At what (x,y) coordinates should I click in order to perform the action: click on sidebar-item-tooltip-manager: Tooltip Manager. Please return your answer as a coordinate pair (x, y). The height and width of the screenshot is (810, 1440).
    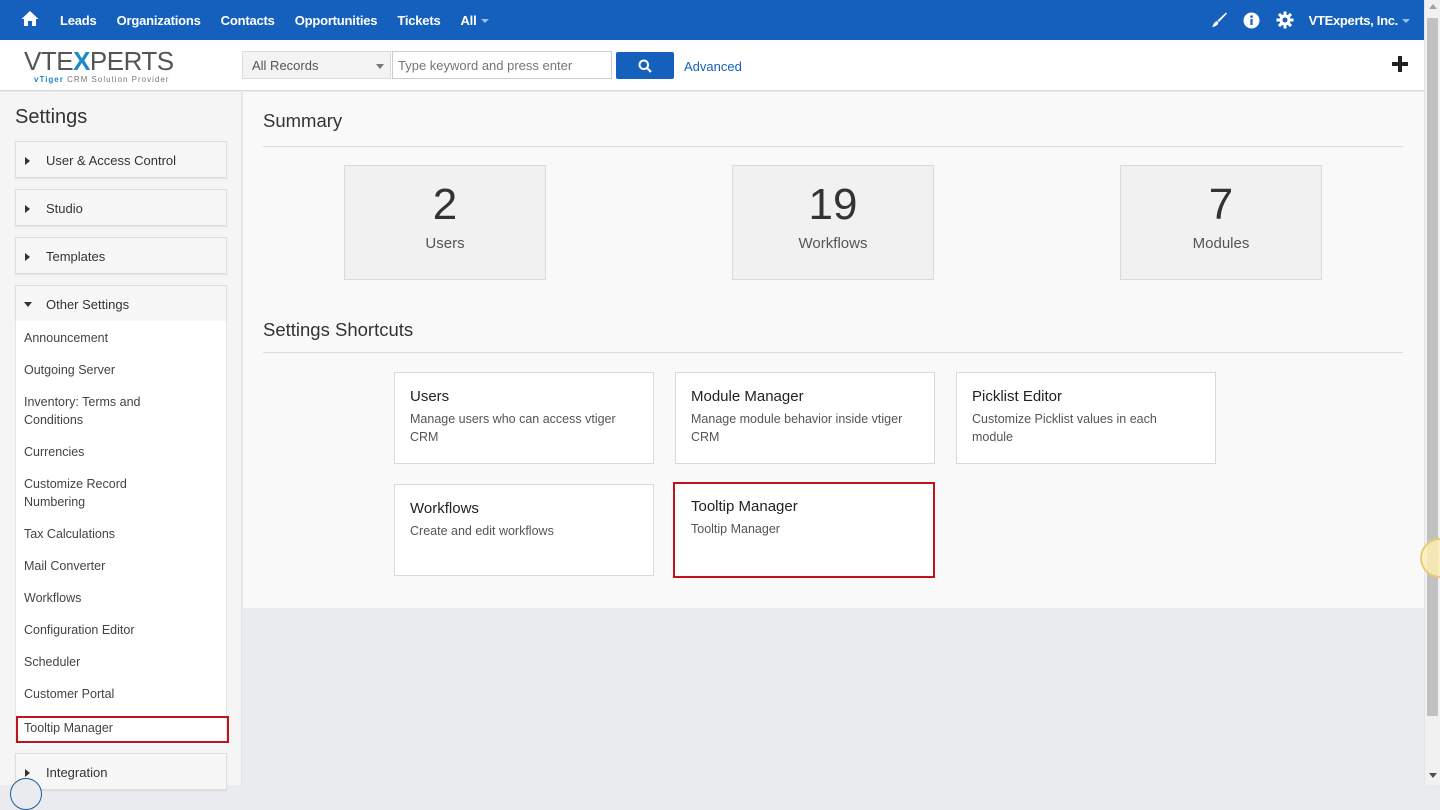
    Looking at the image, I should click on (122, 729).